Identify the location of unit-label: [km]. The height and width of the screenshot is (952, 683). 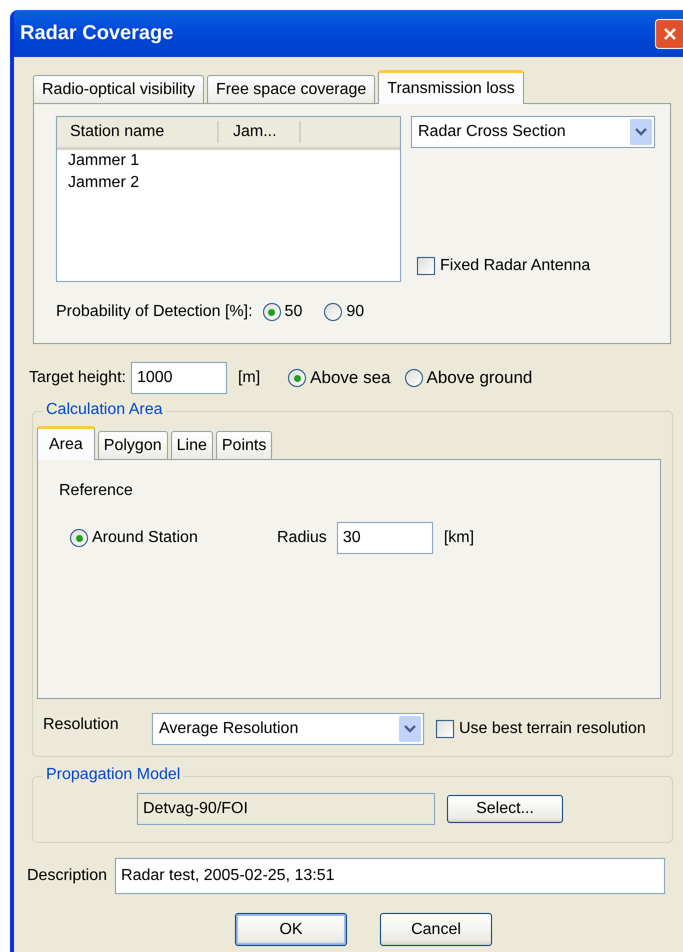
(459, 538).